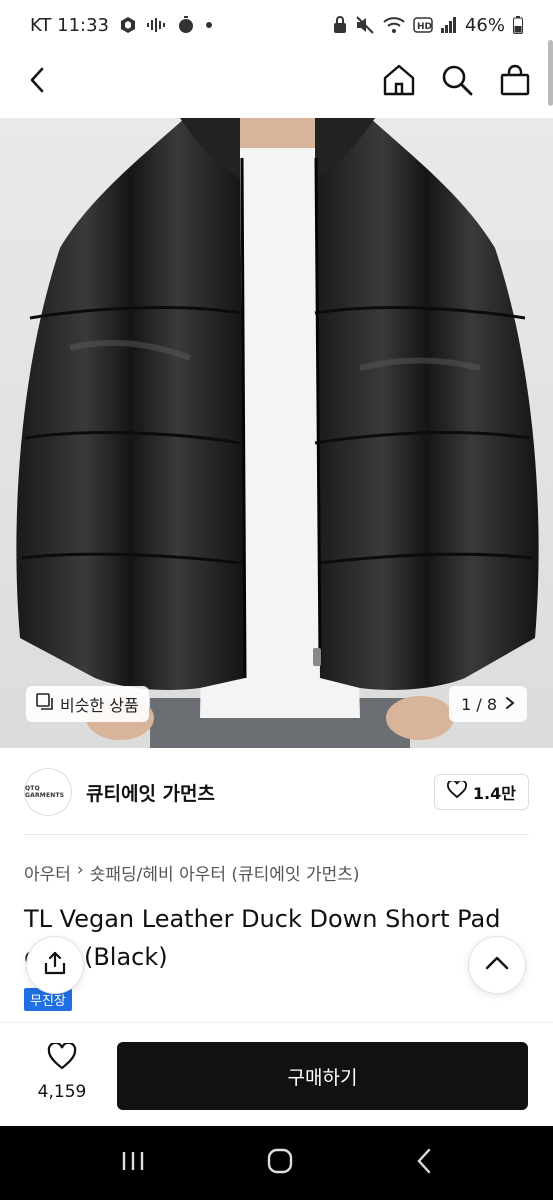  Describe the element at coordinates (276, 834) in the screenshot. I see `divider` at that location.